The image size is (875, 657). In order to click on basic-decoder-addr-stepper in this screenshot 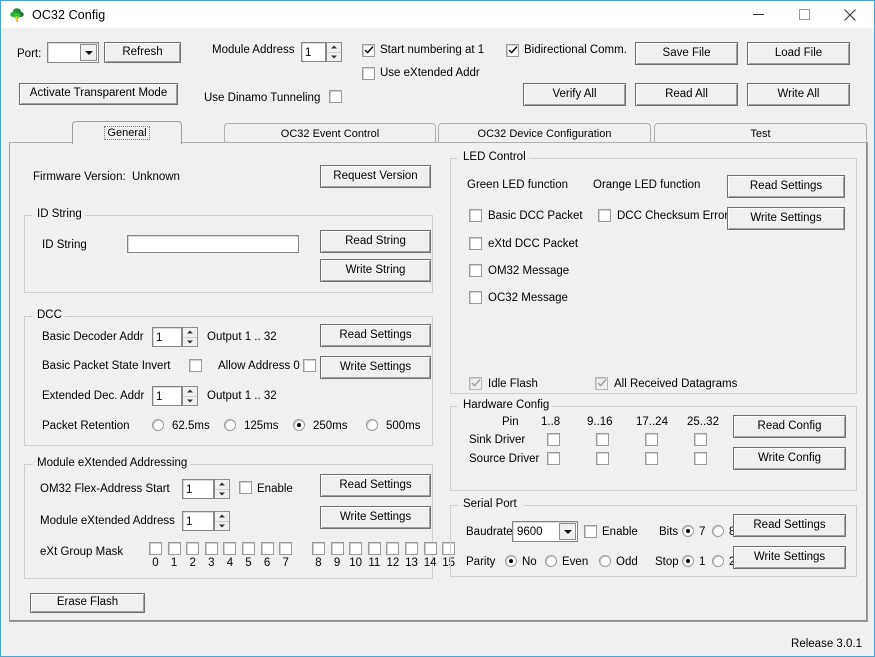, I will do `click(190, 337)`.